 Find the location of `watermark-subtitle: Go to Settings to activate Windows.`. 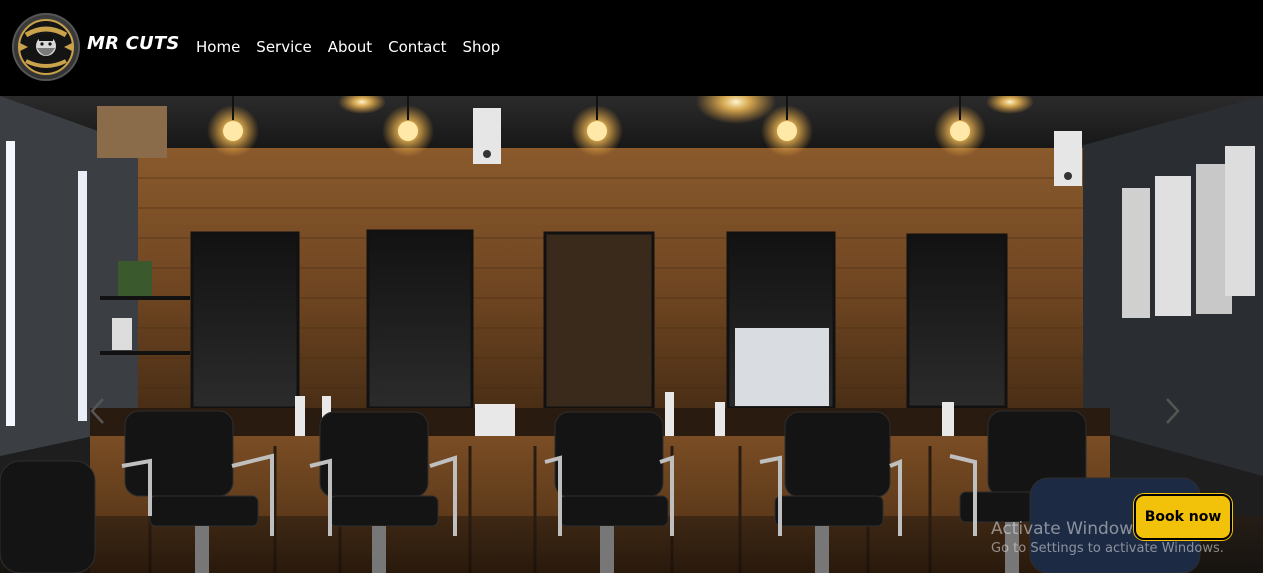

watermark-subtitle: Go to Settings to activate Windows. is located at coordinates (1107, 548).